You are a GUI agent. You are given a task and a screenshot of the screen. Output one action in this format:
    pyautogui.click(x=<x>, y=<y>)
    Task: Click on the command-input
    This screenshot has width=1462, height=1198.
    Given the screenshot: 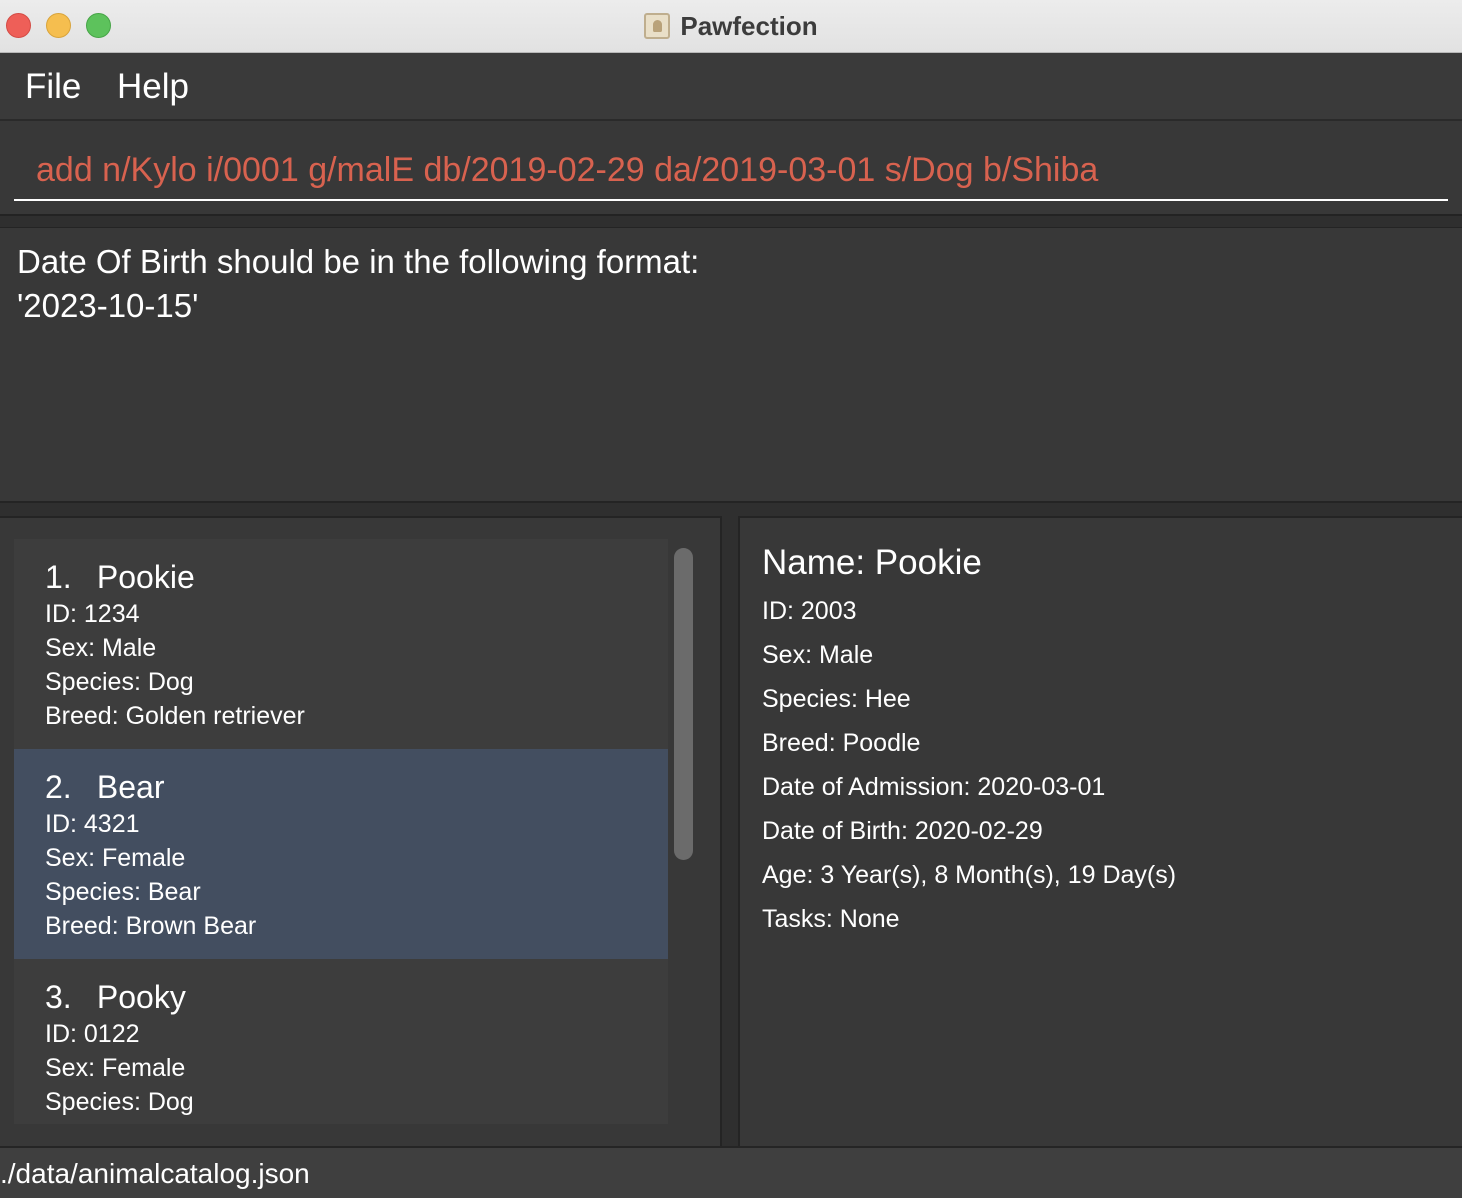 What is the action you would take?
    pyautogui.click(x=731, y=171)
    